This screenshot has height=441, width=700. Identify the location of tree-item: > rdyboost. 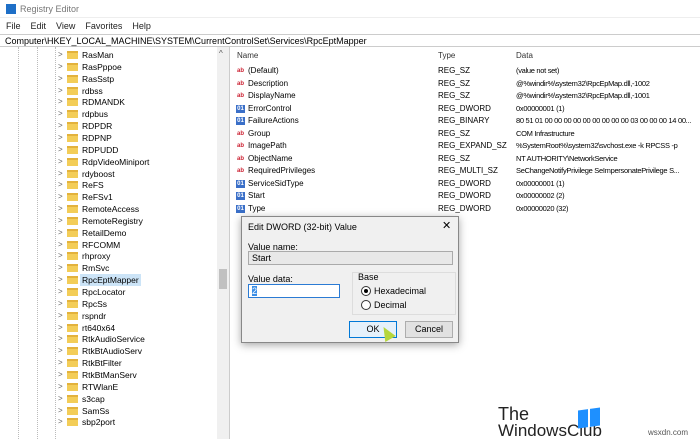
(136, 174).